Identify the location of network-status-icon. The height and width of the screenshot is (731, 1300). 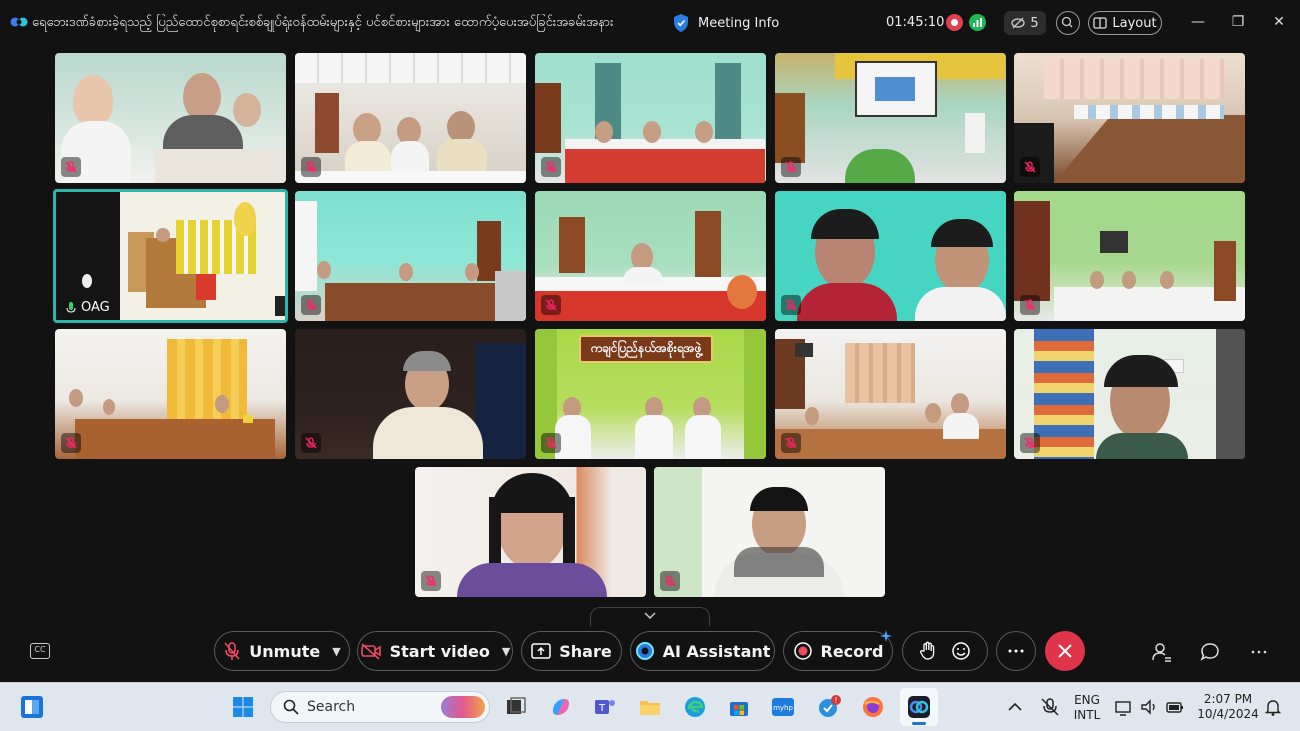
(977, 22).